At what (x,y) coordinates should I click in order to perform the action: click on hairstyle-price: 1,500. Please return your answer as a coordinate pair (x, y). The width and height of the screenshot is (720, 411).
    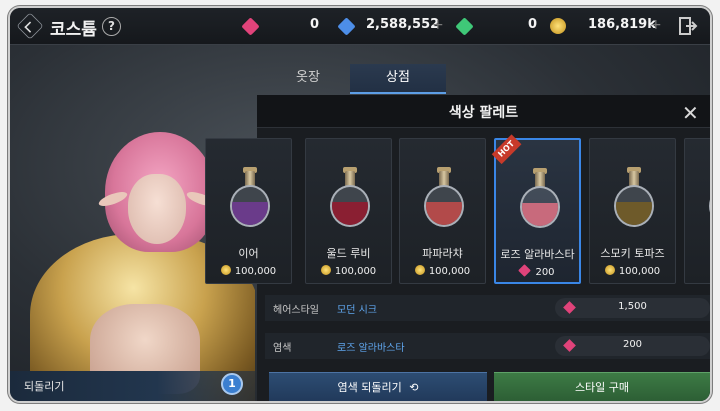
    Looking at the image, I should click on (632, 306).